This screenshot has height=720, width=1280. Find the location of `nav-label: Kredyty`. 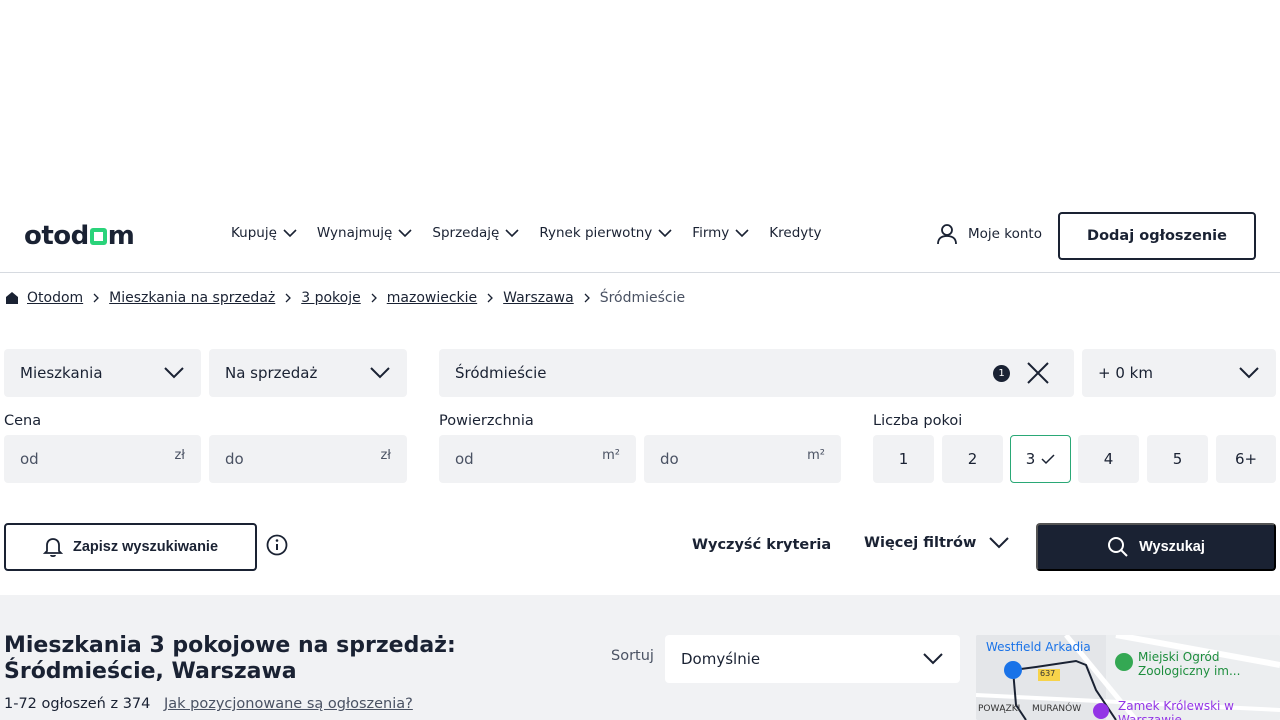

nav-label: Kredyty is located at coordinates (795, 233).